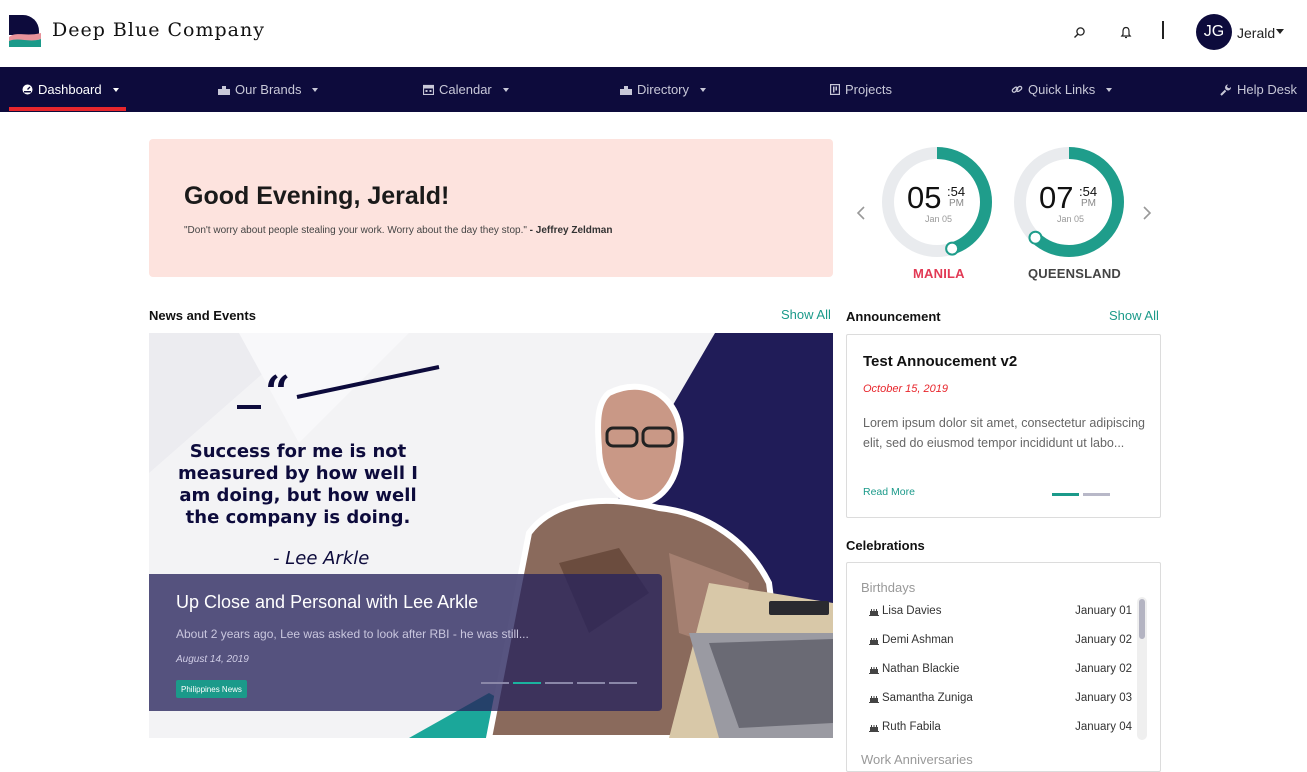 This screenshot has width=1307, height=772. What do you see at coordinates (921, 669) in the screenshot?
I see `celebrant-name: Nathan Blackie` at bounding box center [921, 669].